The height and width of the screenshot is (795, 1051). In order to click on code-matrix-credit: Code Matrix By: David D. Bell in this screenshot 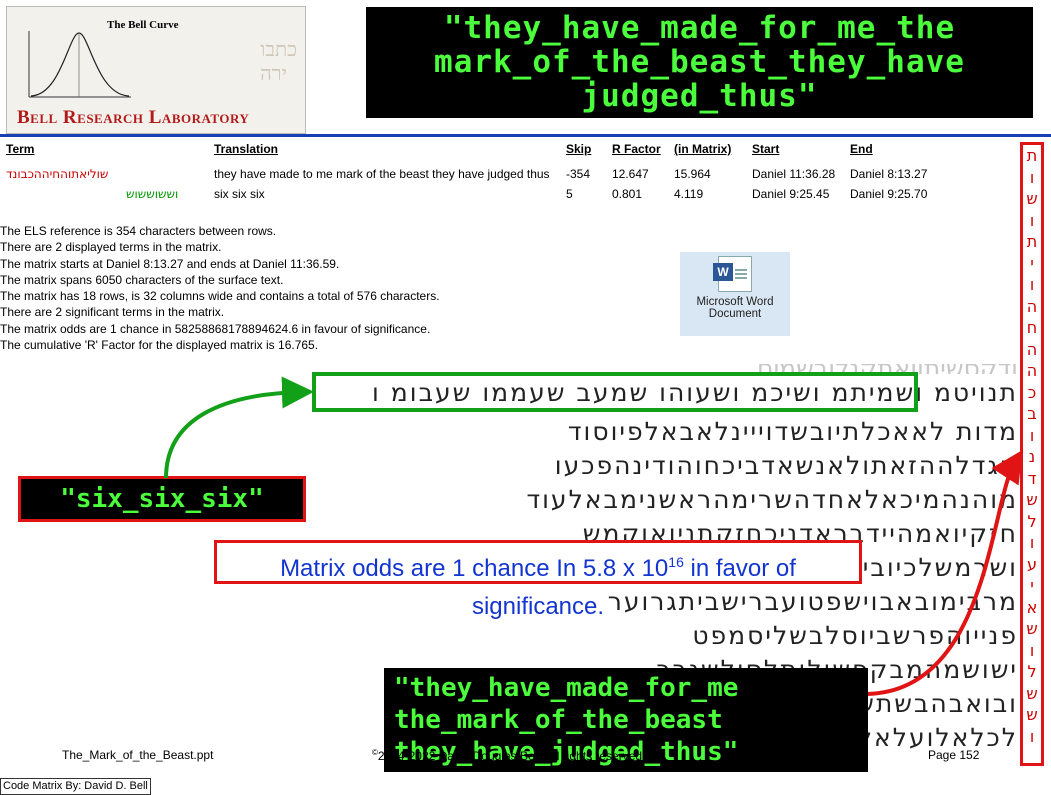, I will do `click(75, 786)`.